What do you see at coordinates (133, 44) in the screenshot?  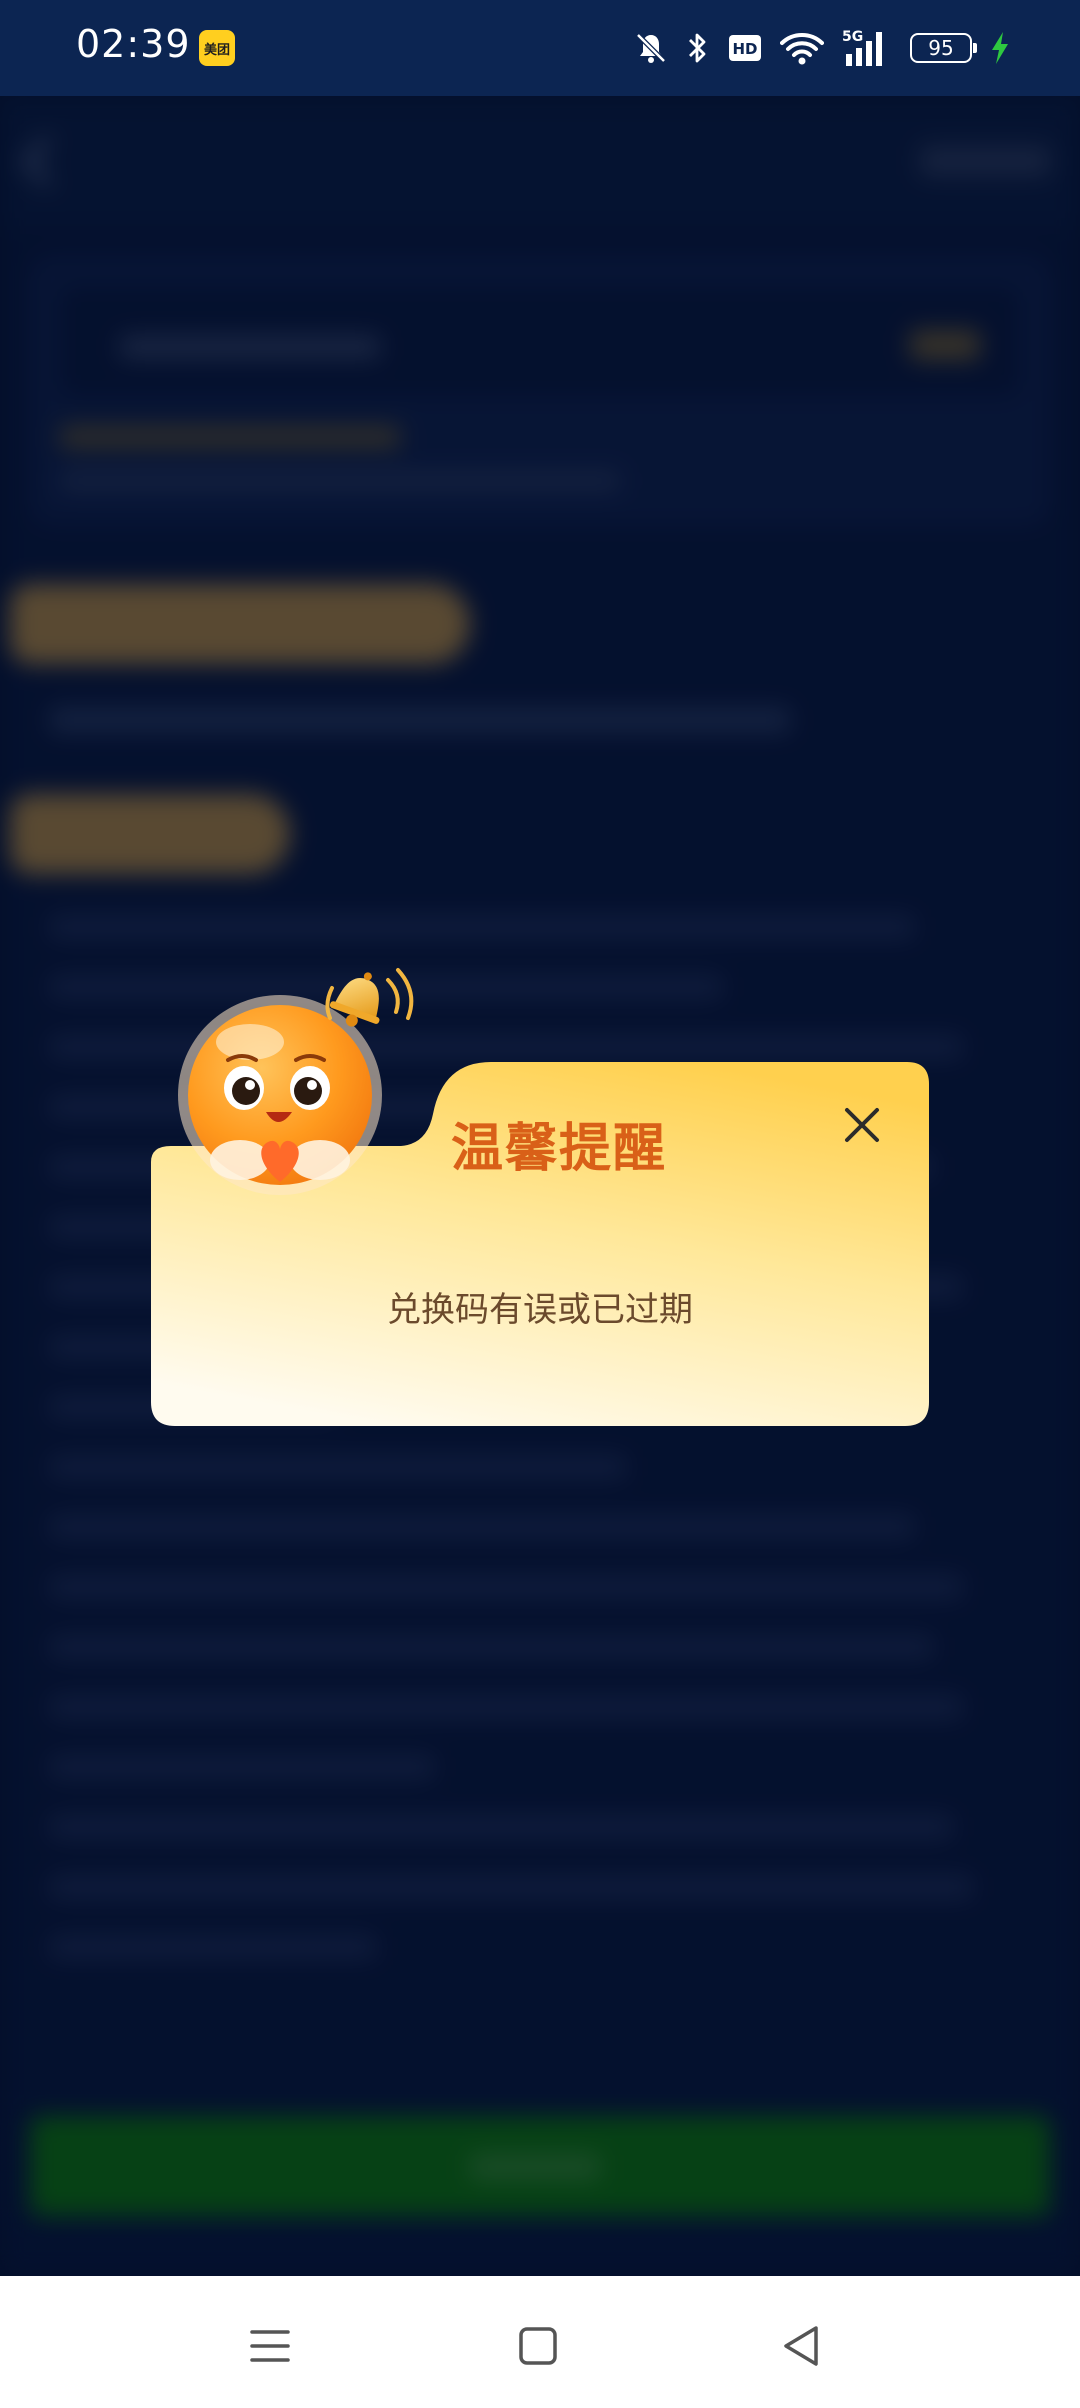 I see `status-time: 02:39` at bounding box center [133, 44].